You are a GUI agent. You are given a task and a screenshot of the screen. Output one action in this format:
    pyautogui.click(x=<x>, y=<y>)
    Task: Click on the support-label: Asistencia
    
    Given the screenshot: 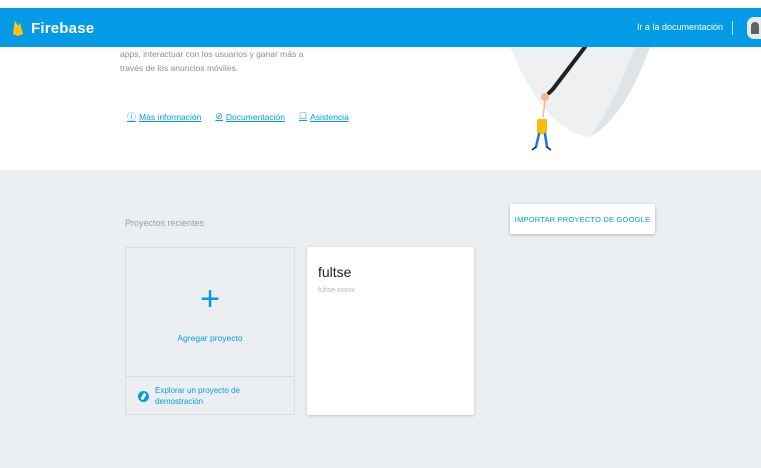 What is the action you would take?
    pyautogui.click(x=329, y=116)
    